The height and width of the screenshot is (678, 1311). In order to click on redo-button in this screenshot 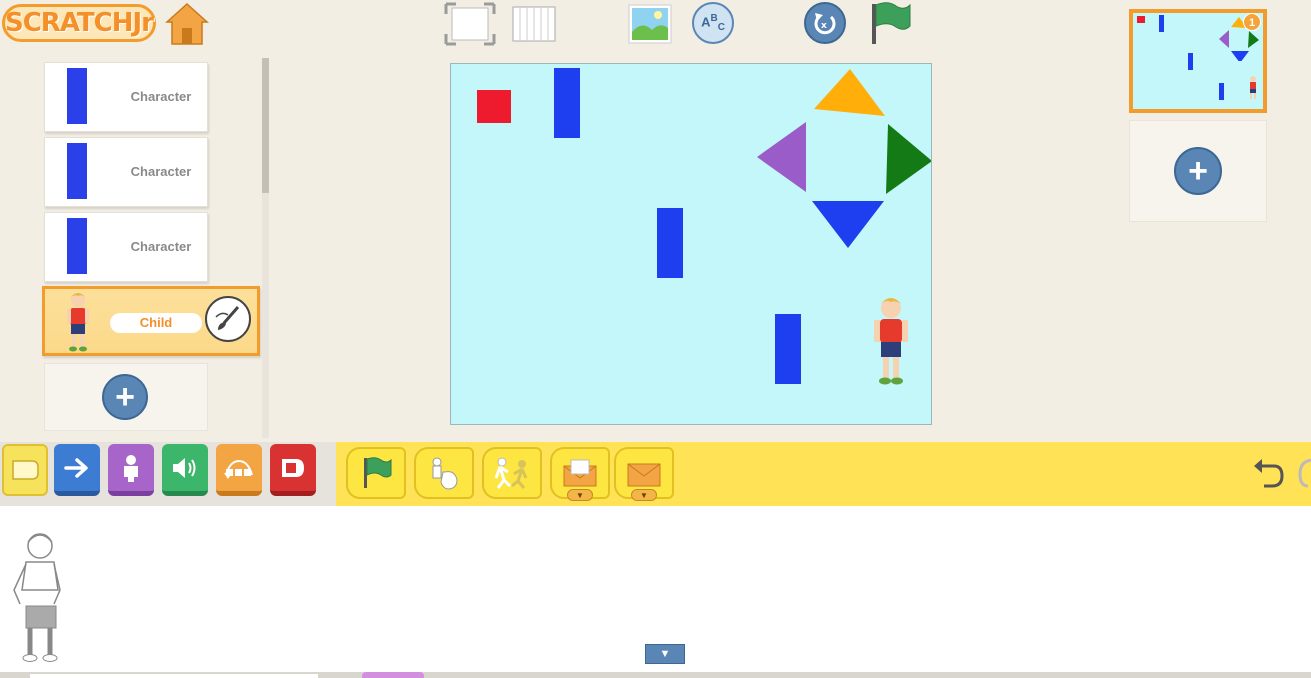, I will do `click(1303, 472)`.